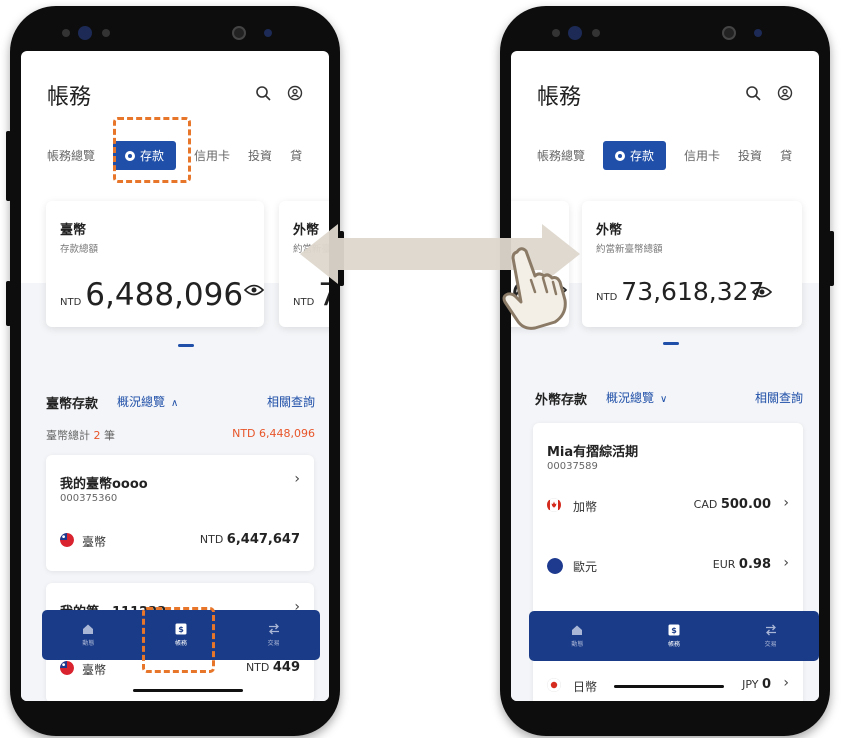 The width and height of the screenshot is (841, 738). Describe the element at coordinates (152, 150) in the screenshot. I see `highlight-deposit-tab` at that location.